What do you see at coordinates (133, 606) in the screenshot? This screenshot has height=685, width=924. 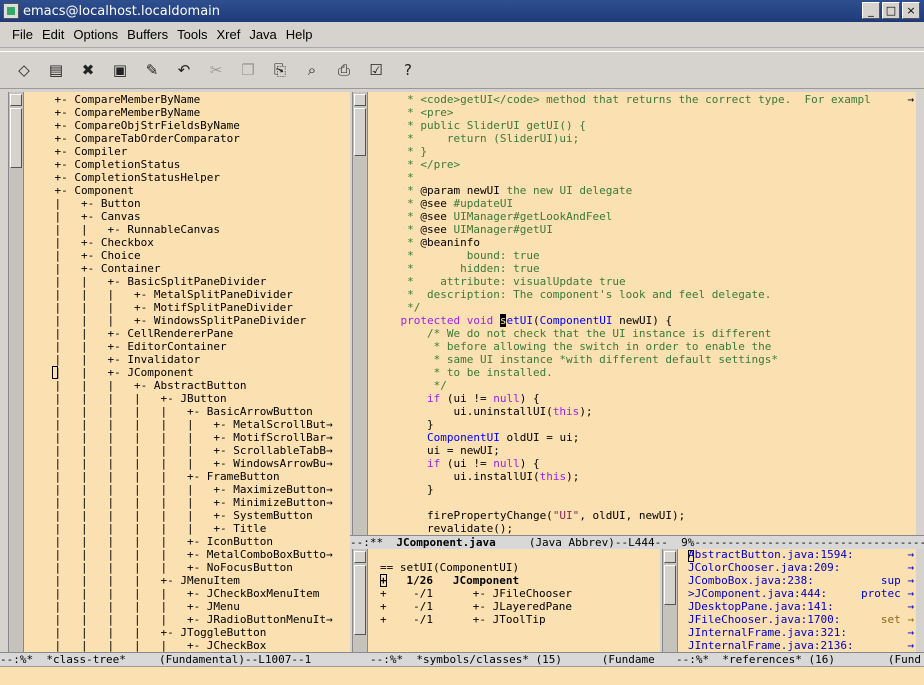 I see `class-tree-item: | | | | | +- JMenu` at bounding box center [133, 606].